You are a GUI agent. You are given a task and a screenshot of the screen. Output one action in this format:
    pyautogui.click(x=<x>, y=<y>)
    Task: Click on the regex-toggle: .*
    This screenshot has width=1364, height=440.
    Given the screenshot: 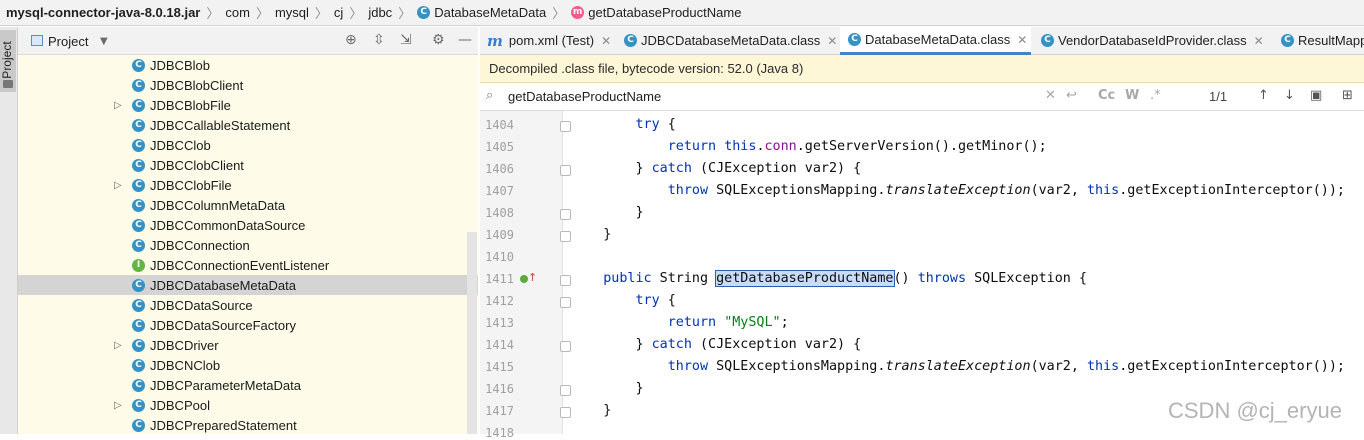 What is the action you would take?
    pyautogui.click(x=1155, y=95)
    